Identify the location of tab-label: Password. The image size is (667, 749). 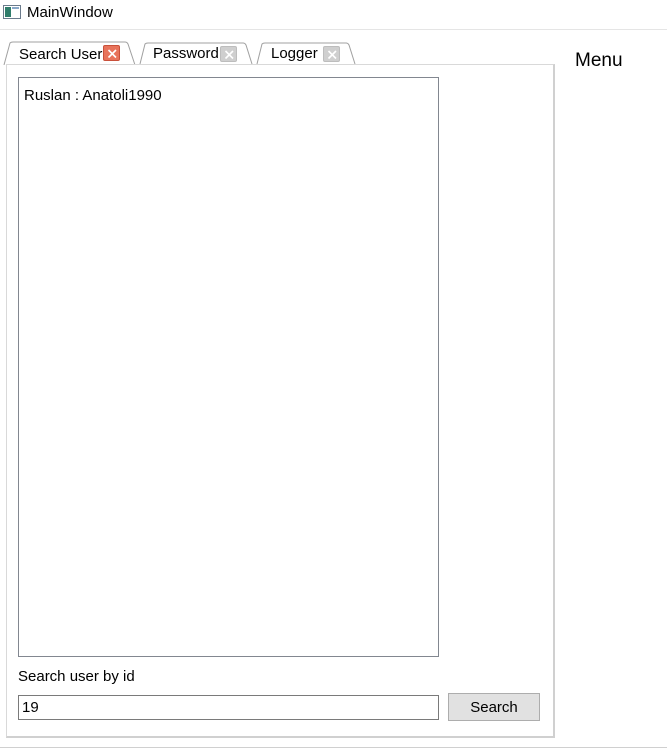
(186, 53).